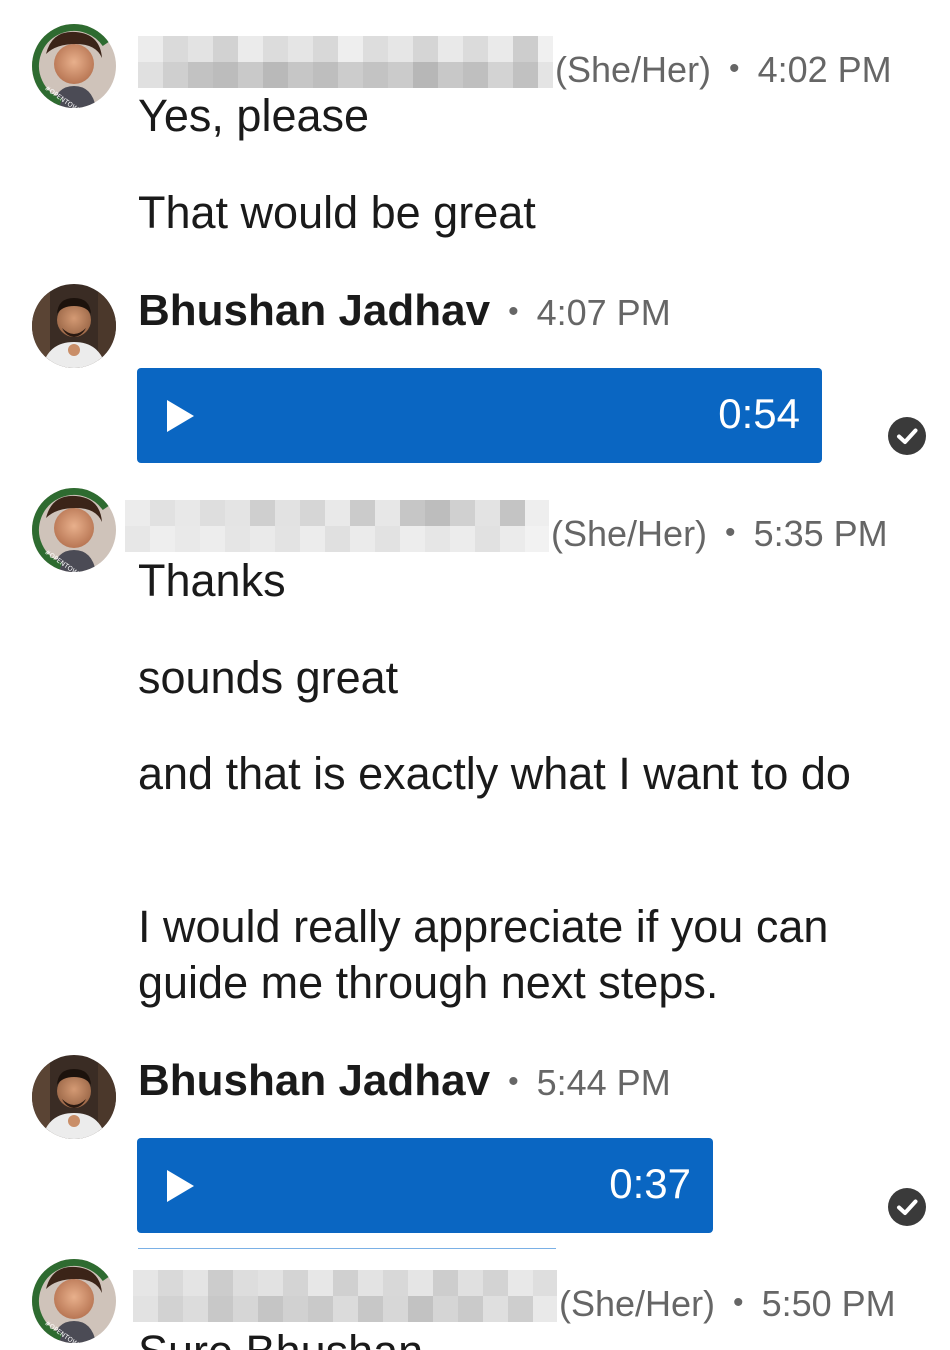 The image size is (950, 1350). Describe the element at coordinates (479, 415) in the screenshot. I see `voice-message-player: 0:54` at that location.